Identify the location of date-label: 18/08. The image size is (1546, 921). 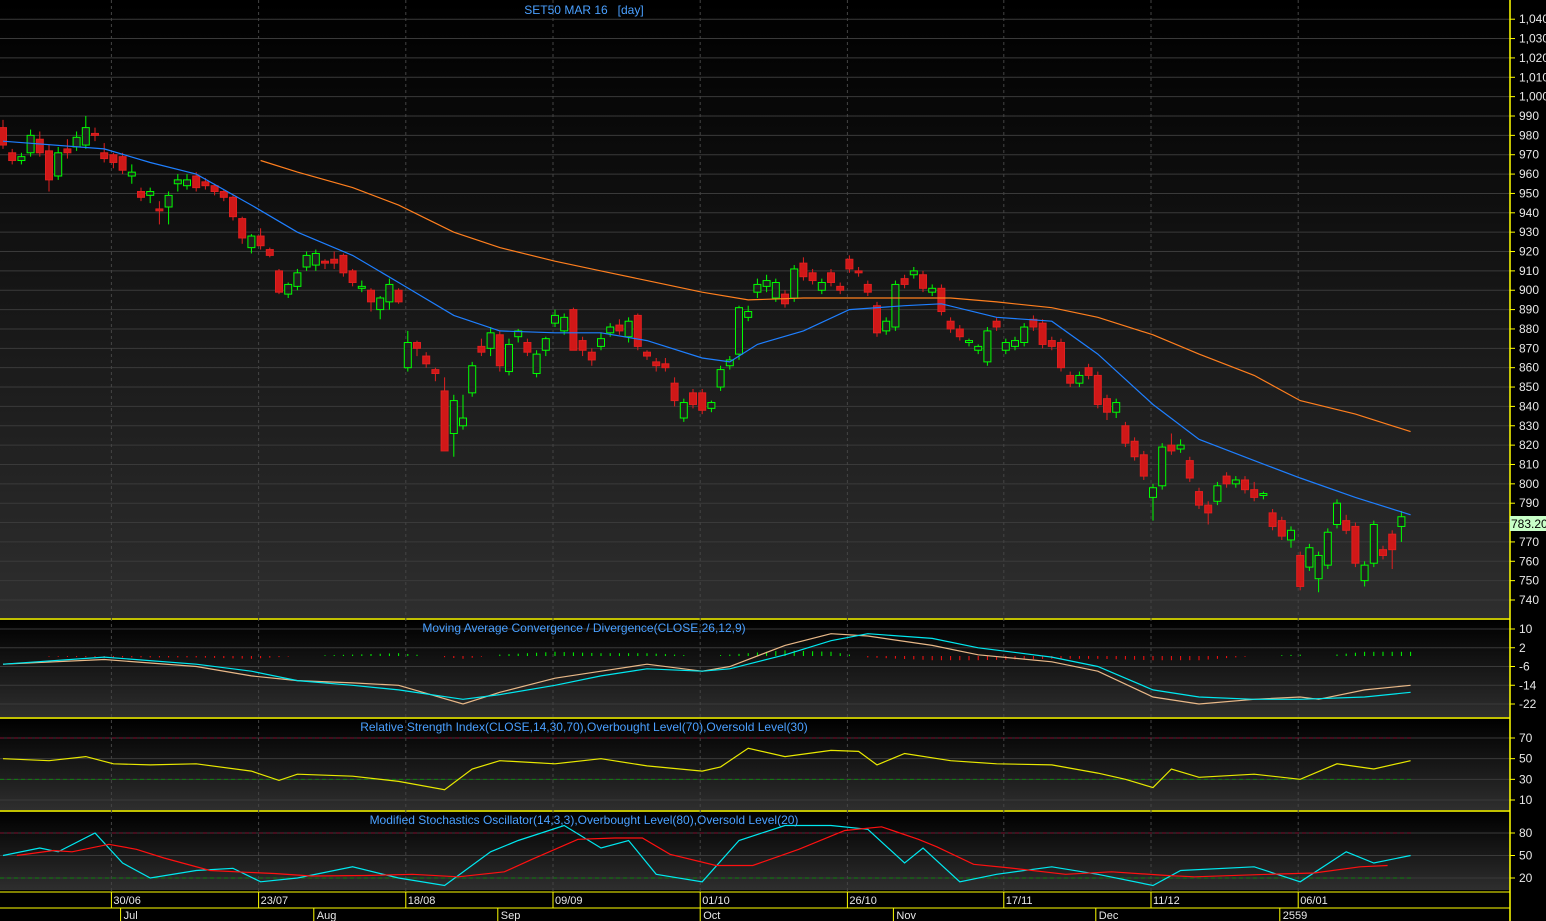
(422, 901).